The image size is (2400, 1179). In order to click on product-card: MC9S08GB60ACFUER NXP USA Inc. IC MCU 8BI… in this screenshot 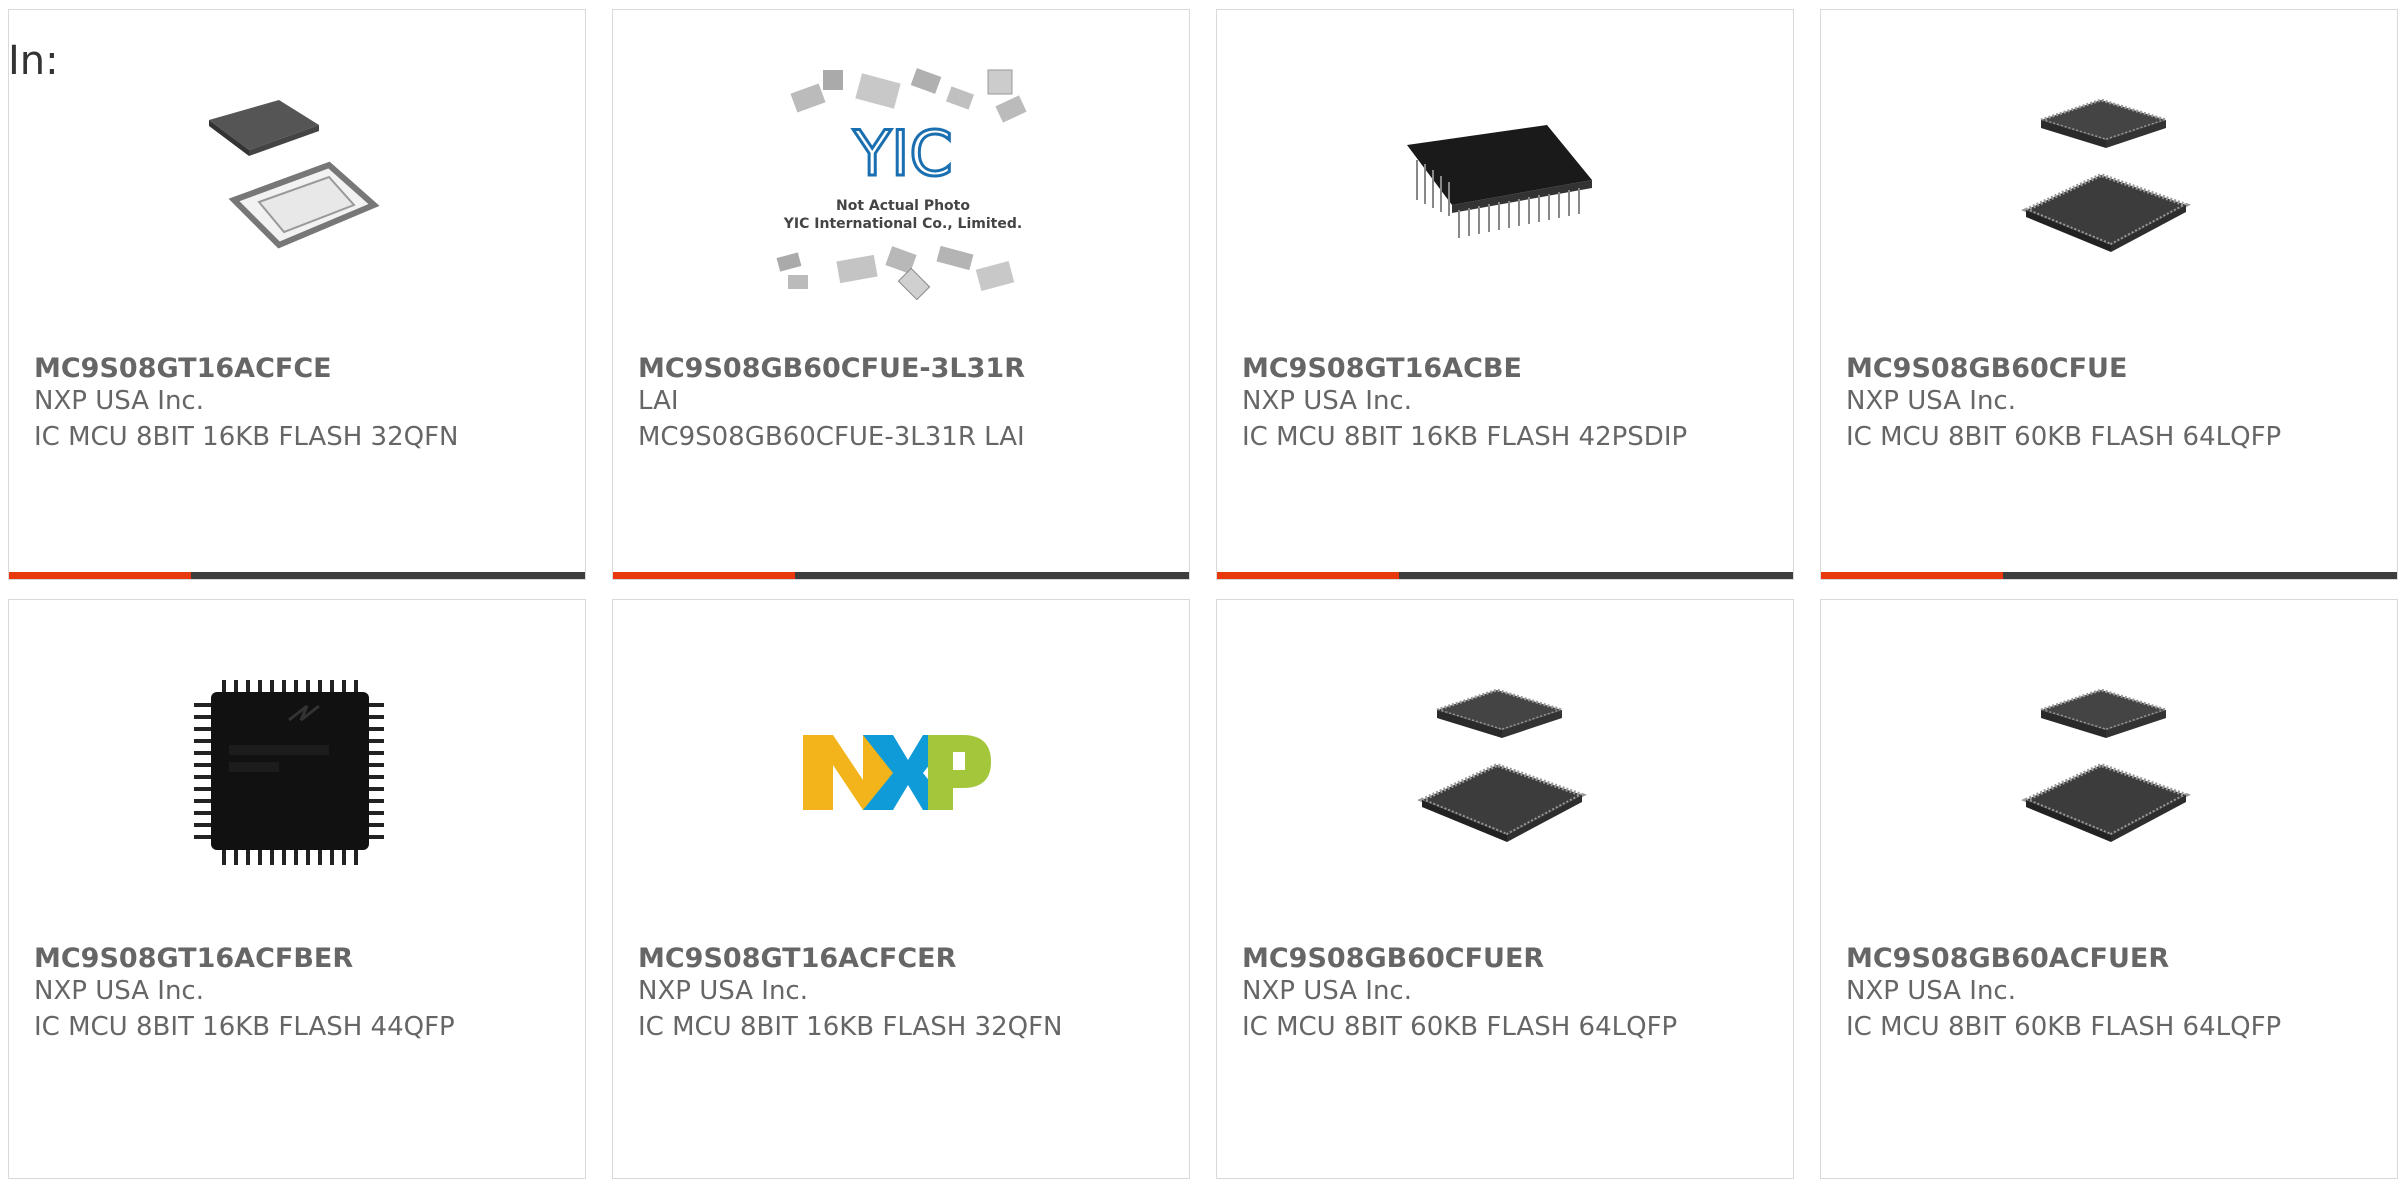, I will do `click(2109, 889)`.